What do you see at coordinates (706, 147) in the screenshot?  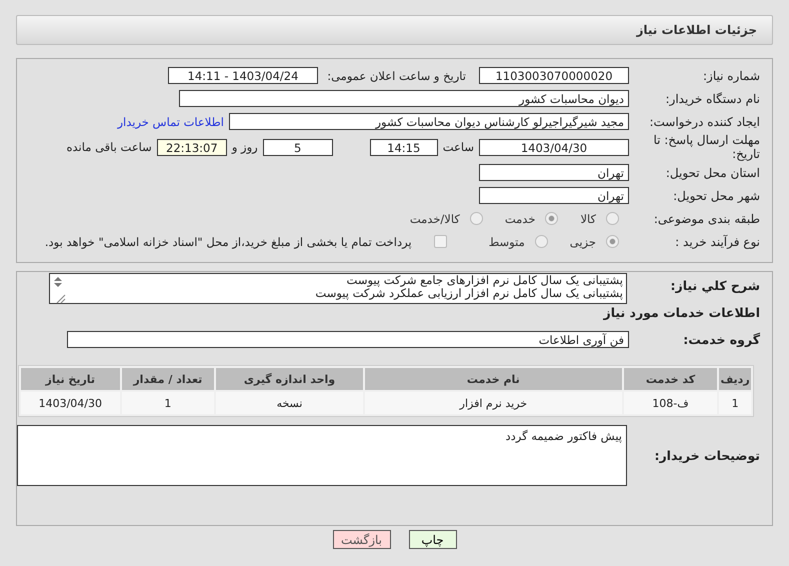 I see `field-label: مهلت ارسال پاسخ: تا تاریخ:` at bounding box center [706, 147].